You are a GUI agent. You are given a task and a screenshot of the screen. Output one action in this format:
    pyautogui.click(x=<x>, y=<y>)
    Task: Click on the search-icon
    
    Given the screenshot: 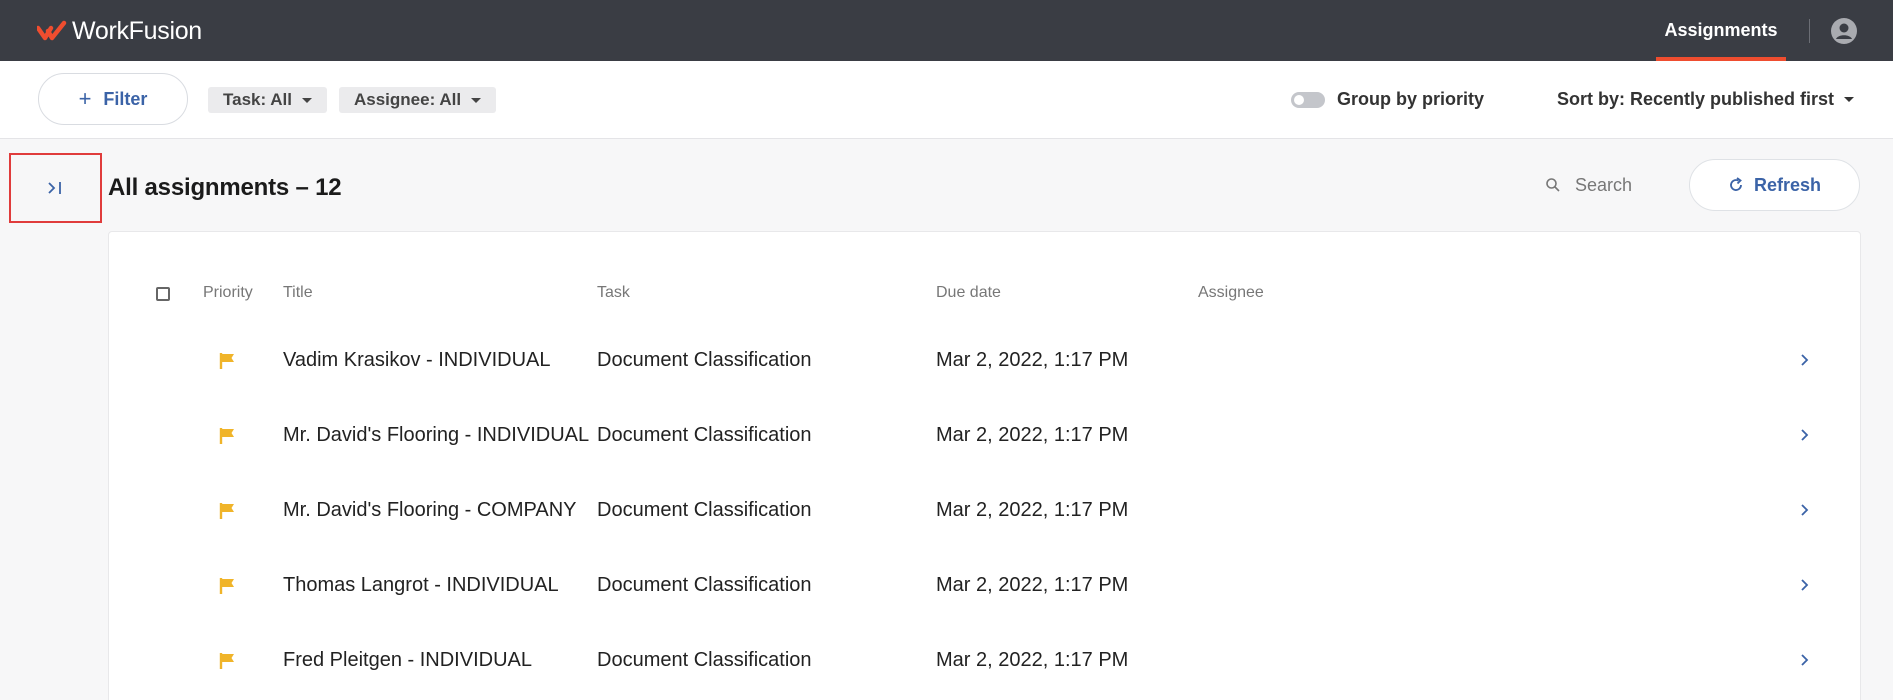 What is the action you would take?
    pyautogui.click(x=1553, y=185)
    